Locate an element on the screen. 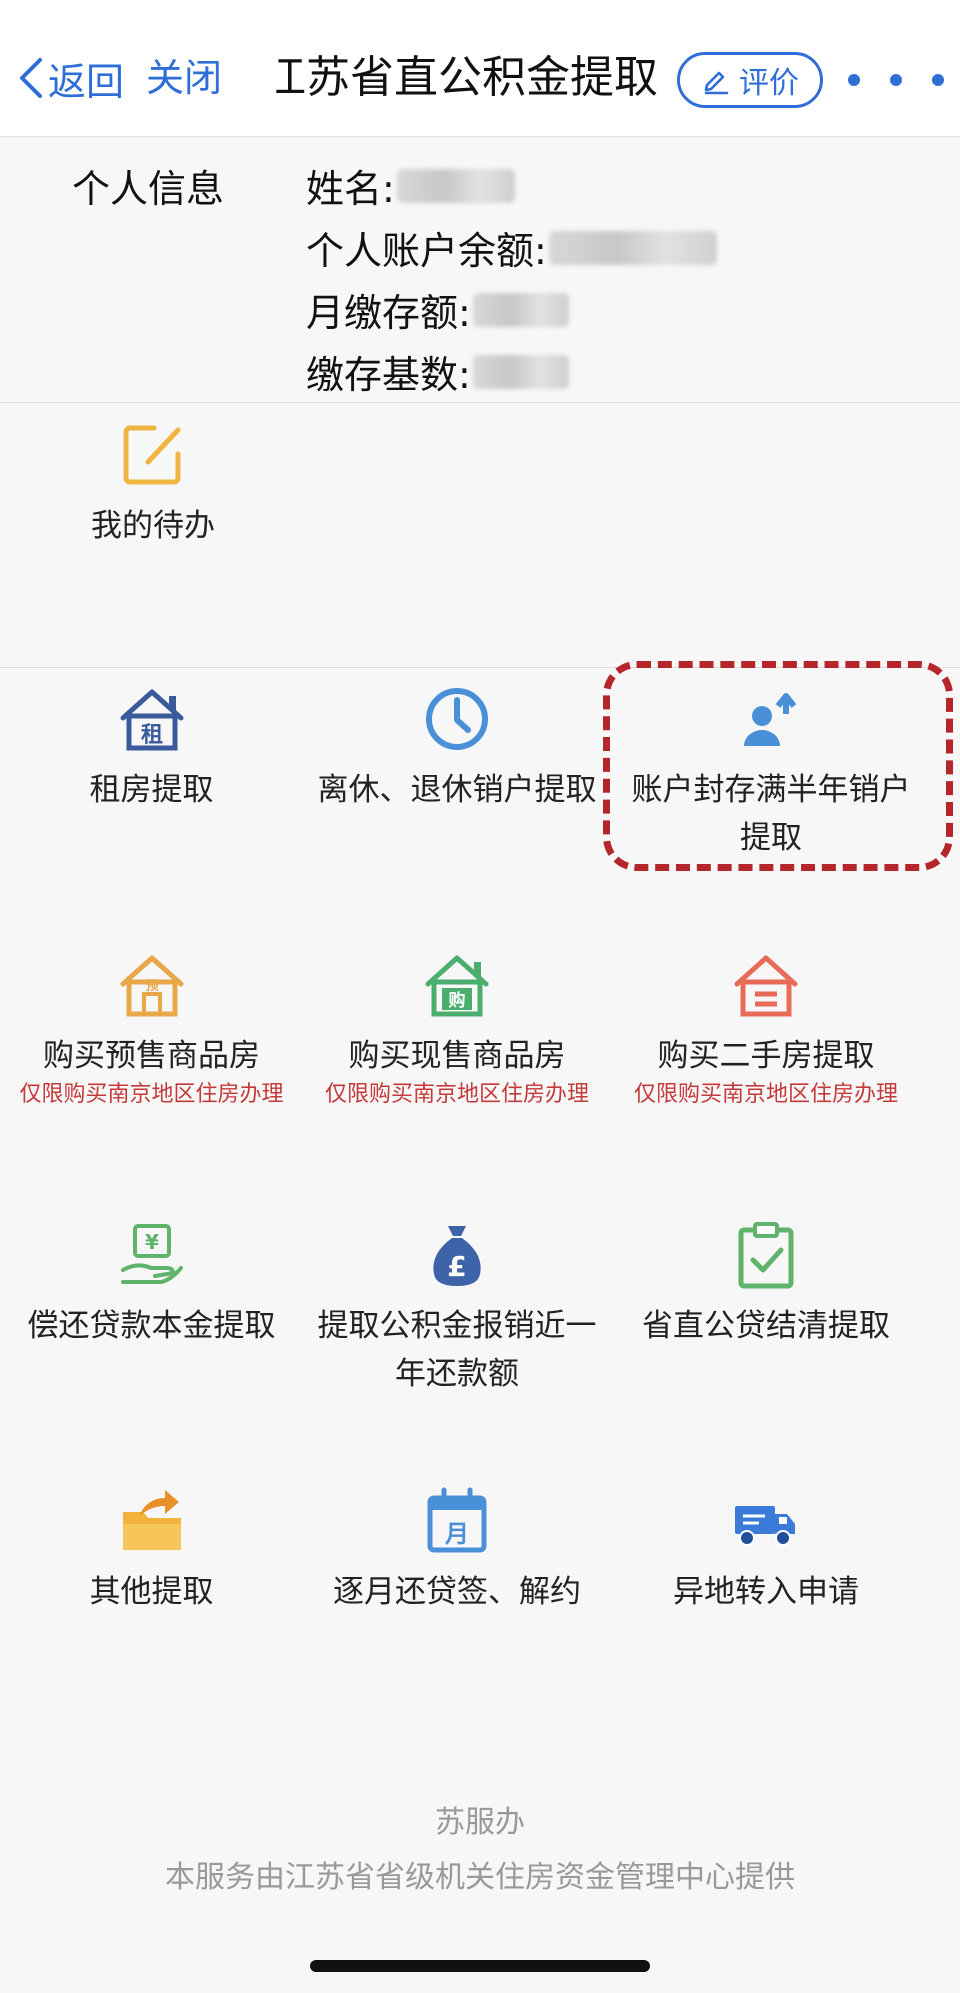 The height and width of the screenshot is (1993, 960). edit-square-icon is located at coordinates (152, 455).